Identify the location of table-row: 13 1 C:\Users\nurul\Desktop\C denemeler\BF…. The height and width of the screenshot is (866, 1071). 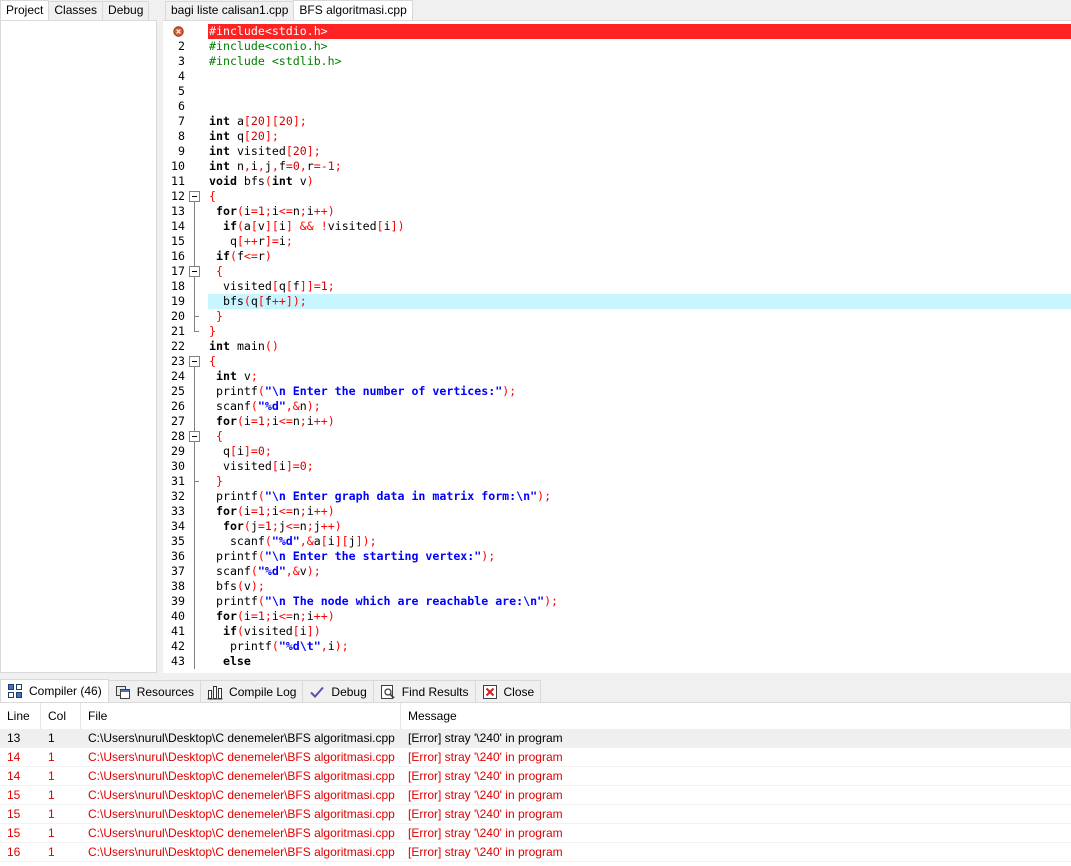
(535, 738).